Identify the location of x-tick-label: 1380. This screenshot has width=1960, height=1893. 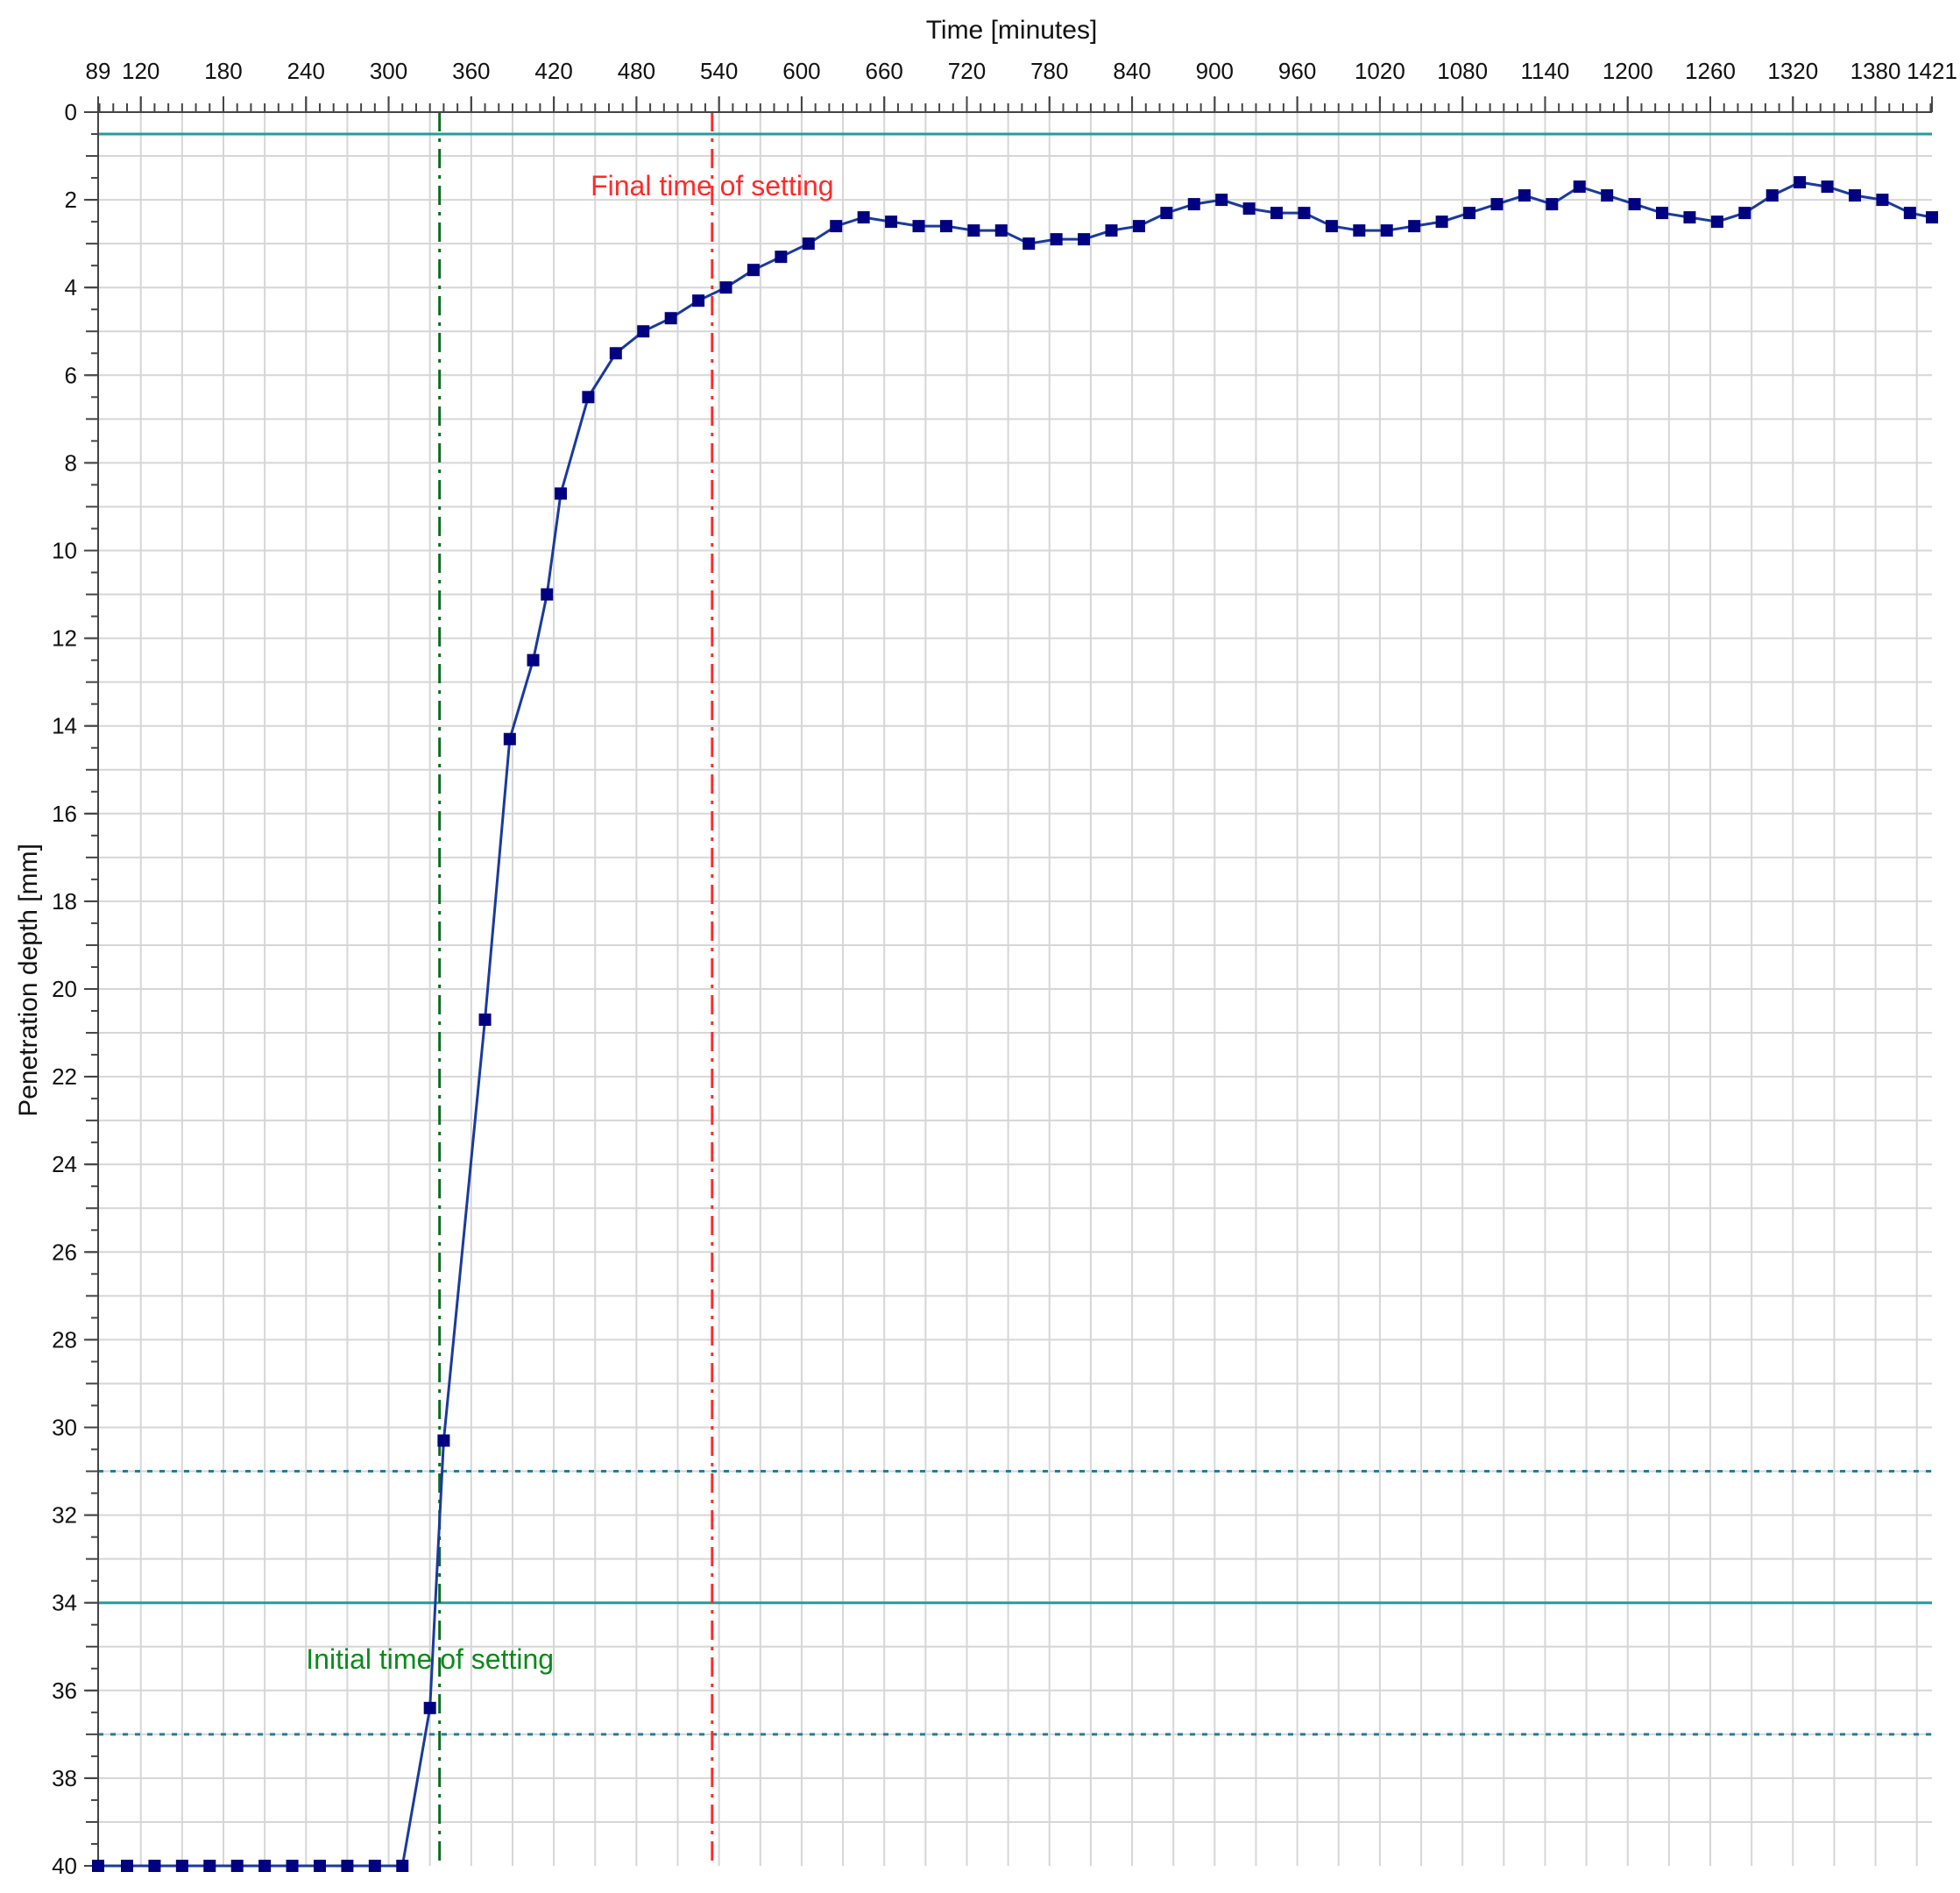
(1876, 71).